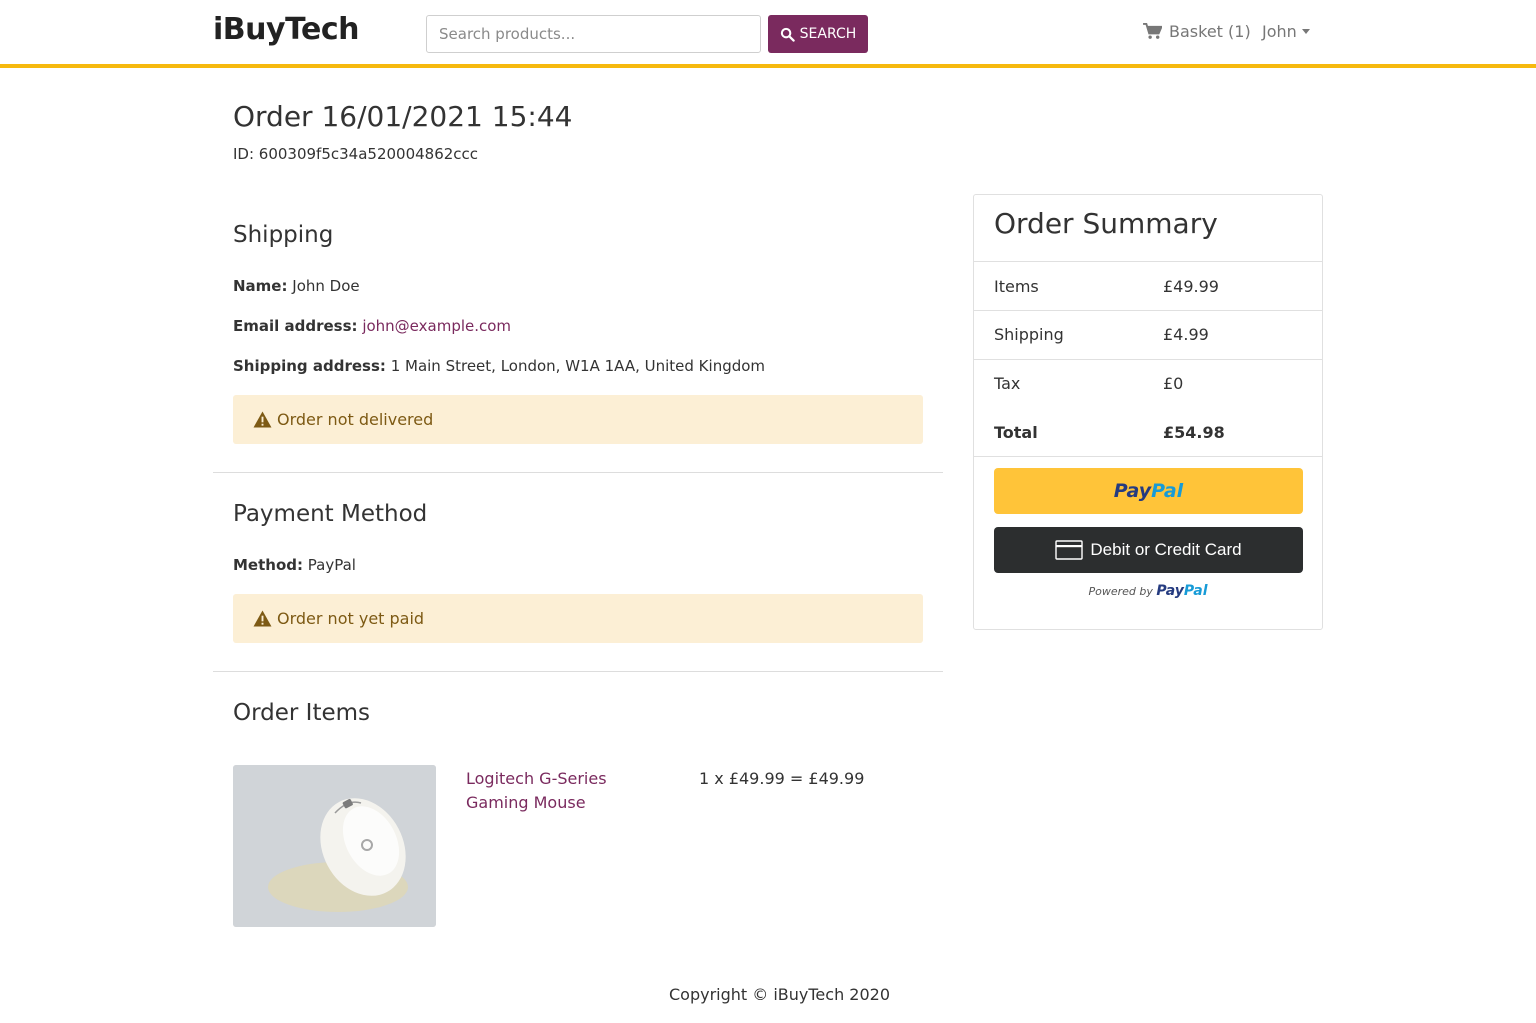 The width and height of the screenshot is (1536, 1023). Describe the element at coordinates (1148, 334) in the screenshot. I see `summary-row-shipping: Shipping £4.99` at that location.